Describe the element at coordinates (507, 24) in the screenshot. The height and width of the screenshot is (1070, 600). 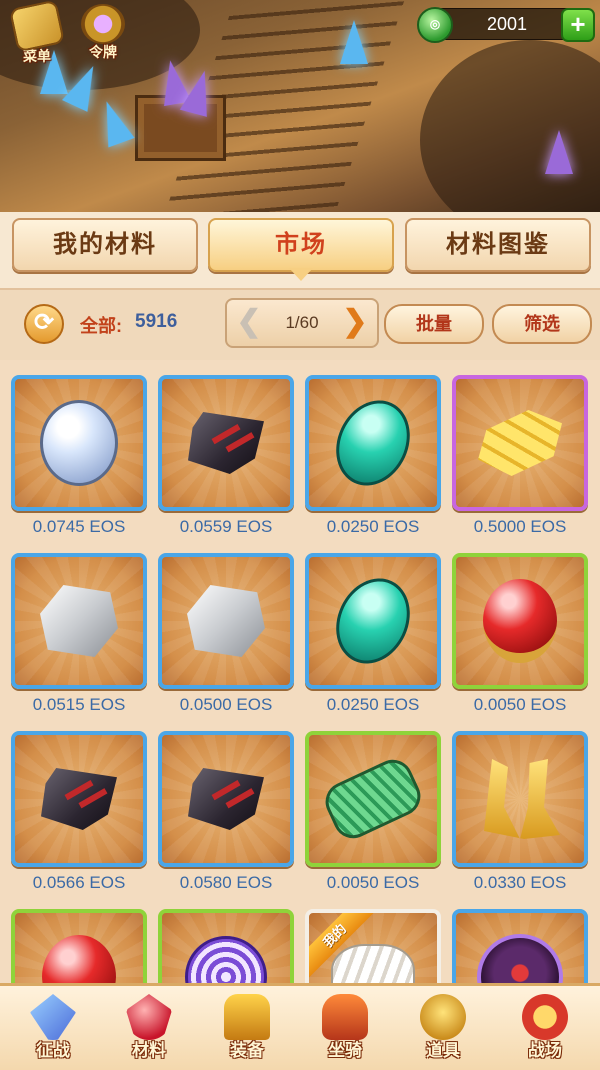
I see `currency-value: 2001` at that location.